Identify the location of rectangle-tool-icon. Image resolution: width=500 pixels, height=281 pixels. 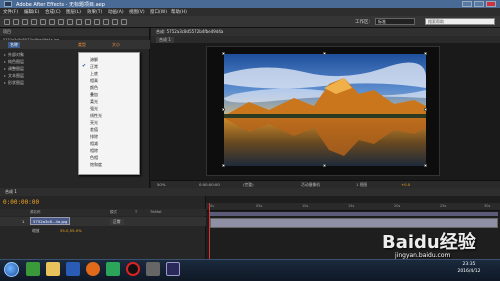
(61, 22).